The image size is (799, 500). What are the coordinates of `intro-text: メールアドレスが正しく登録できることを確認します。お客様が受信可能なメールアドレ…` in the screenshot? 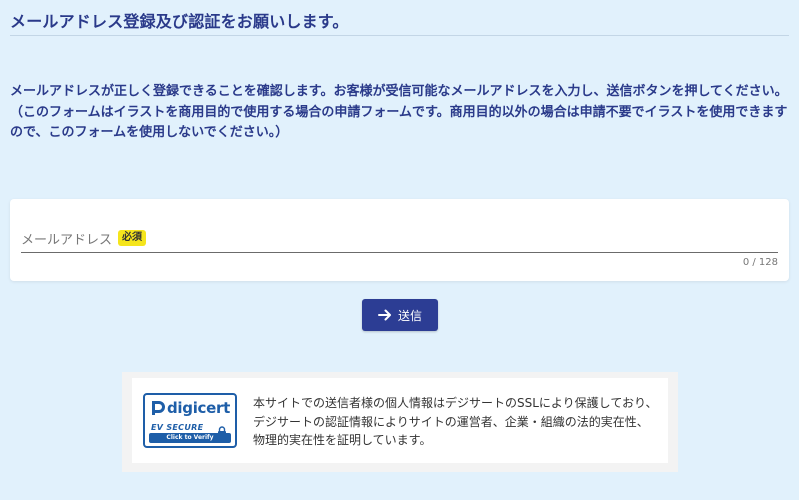 It's located at (400, 113).